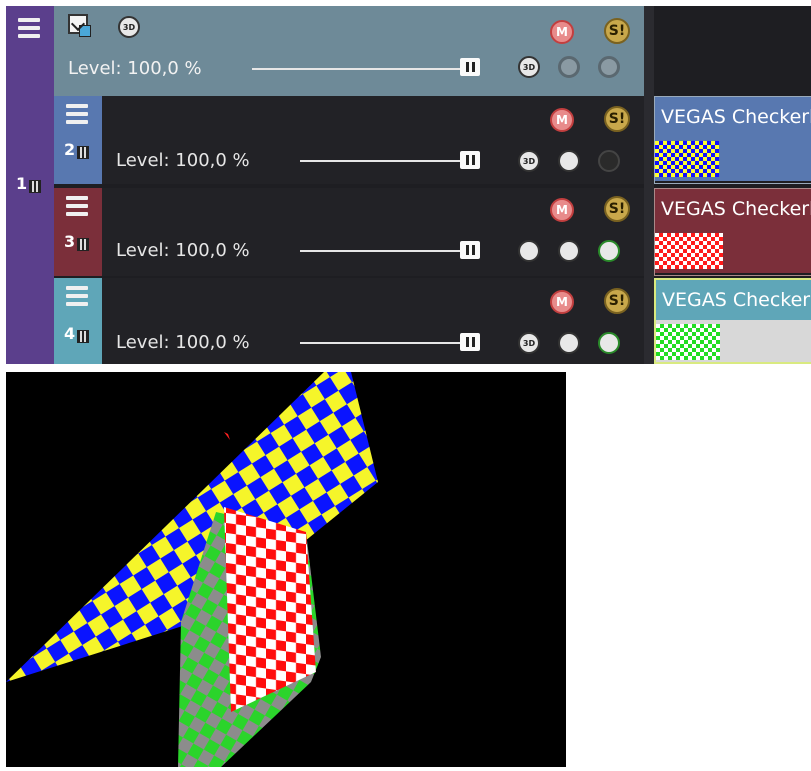 This screenshot has width=811, height=771. What do you see at coordinates (649, 185) in the screenshot?
I see `timeline-divider` at bounding box center [649, 185].